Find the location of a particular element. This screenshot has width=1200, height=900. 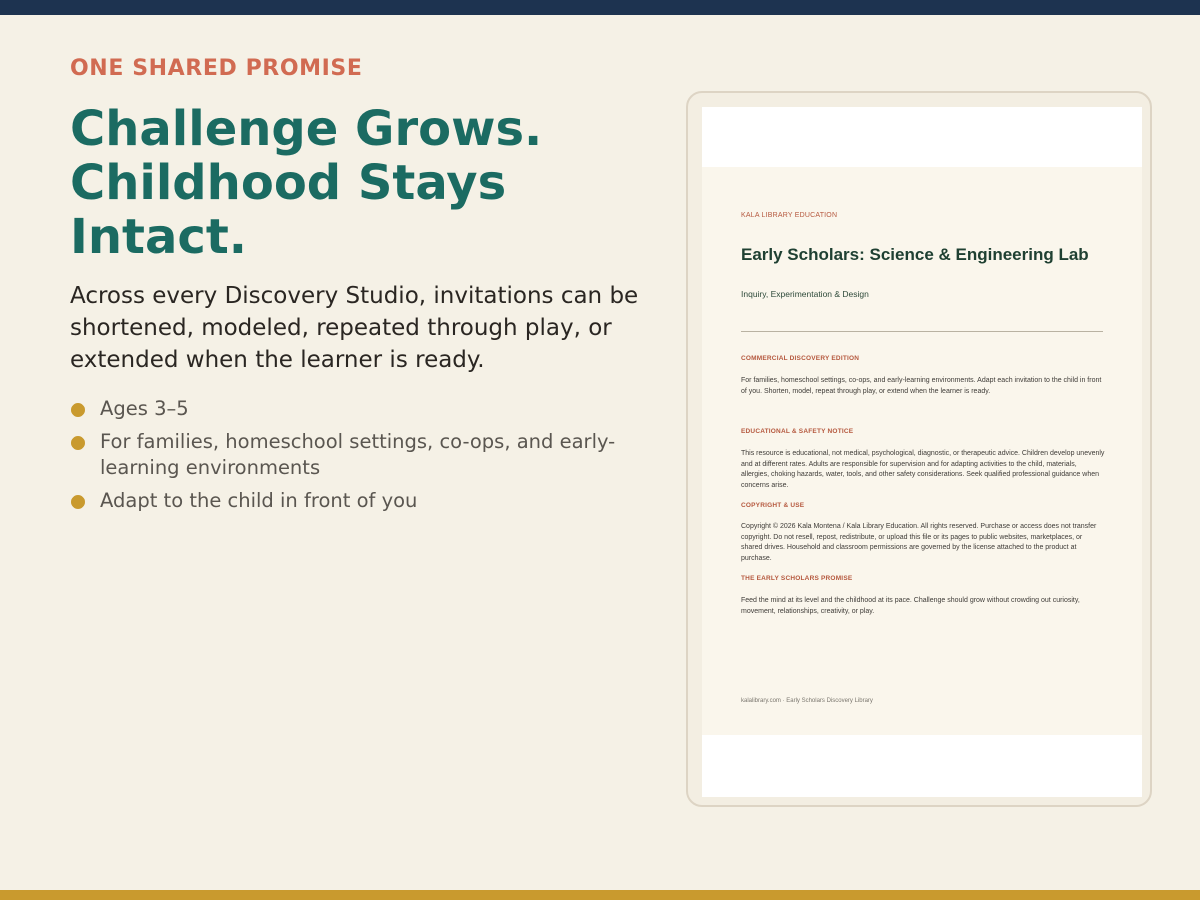

section-heading: THE EARLY SCHOLARS PROMISE is located at coordinates (797, 578).